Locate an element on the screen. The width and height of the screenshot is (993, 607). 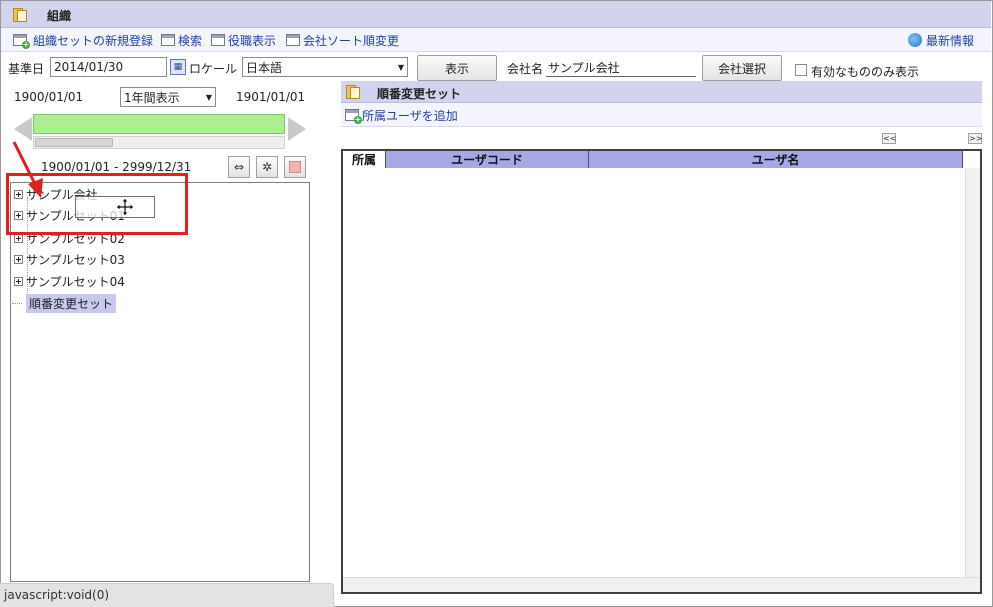
locale-value: 日本語 is located at coordinates (264, 67).